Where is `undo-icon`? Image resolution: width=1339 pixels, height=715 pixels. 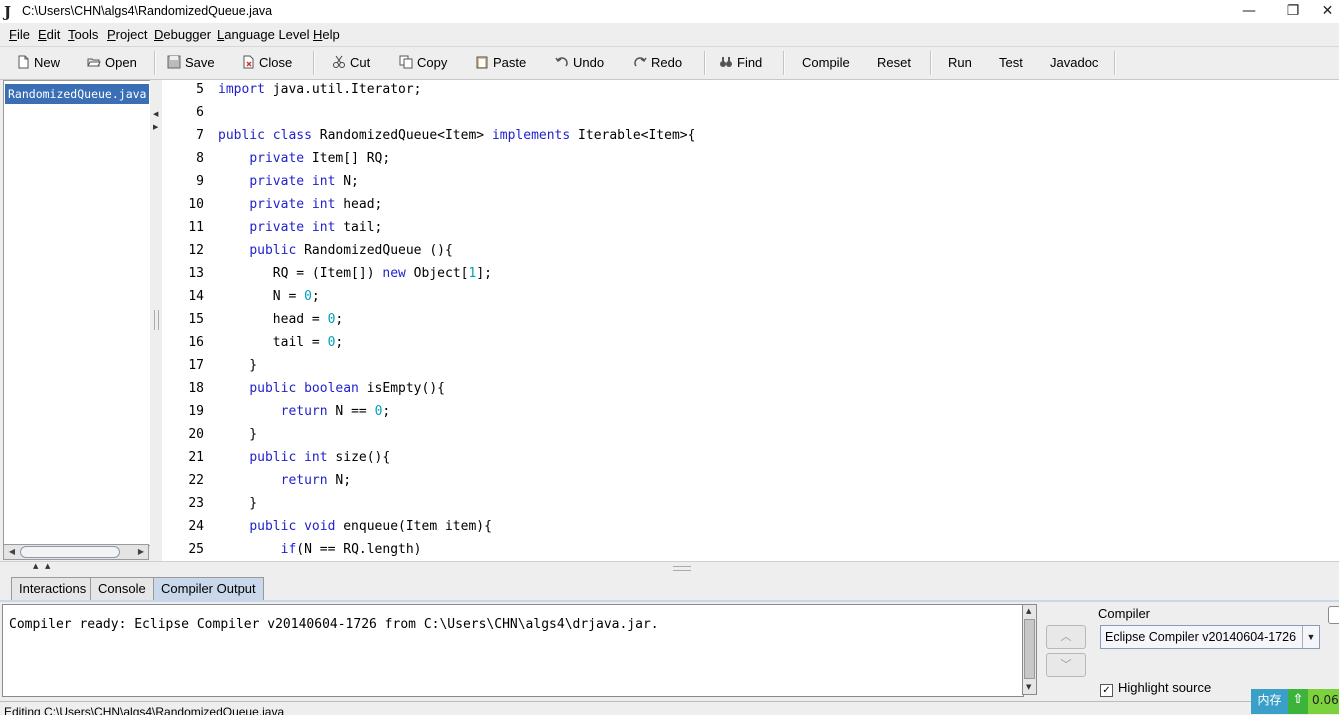
undo-icon is located at coordinates (561, 62).